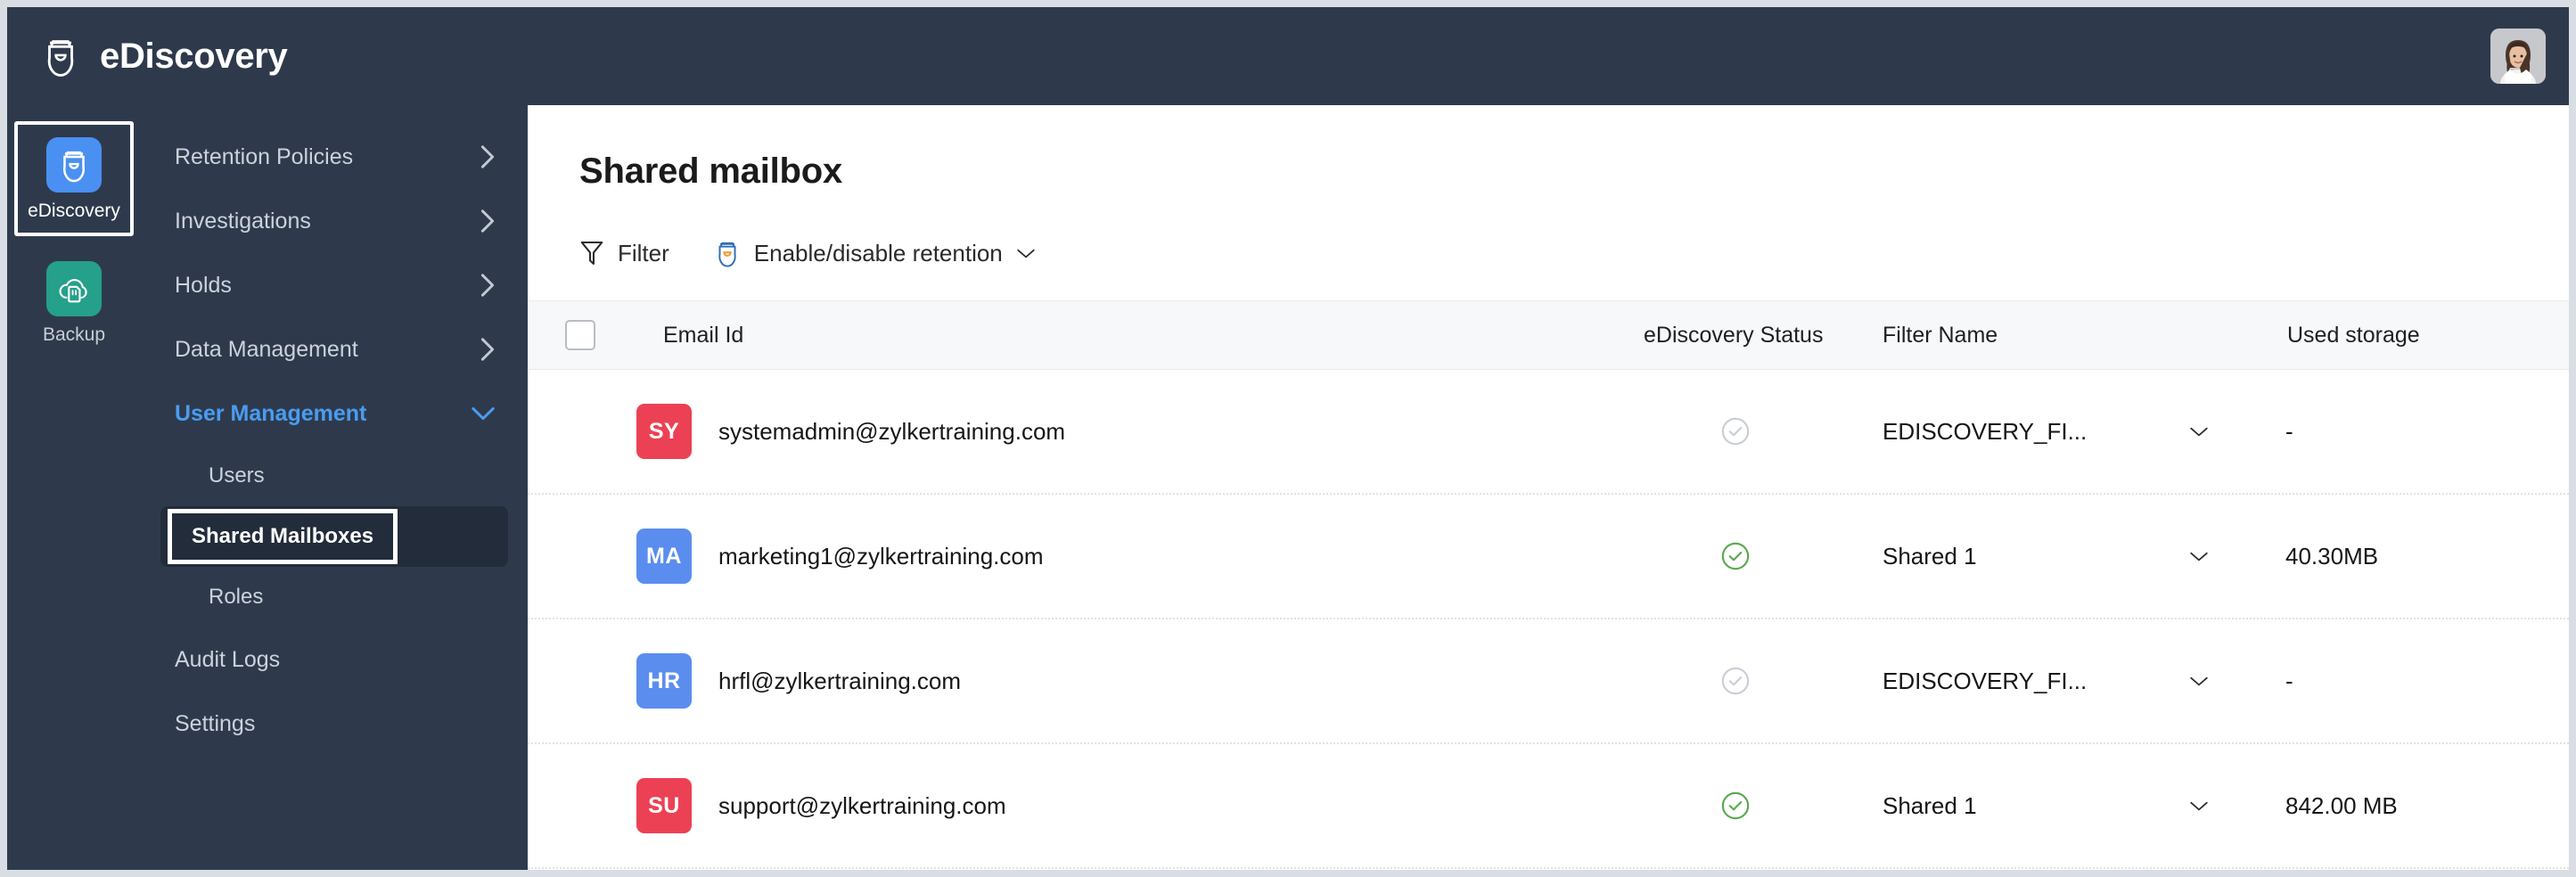  I want to click on backup-app-tile, so click(74, 288).